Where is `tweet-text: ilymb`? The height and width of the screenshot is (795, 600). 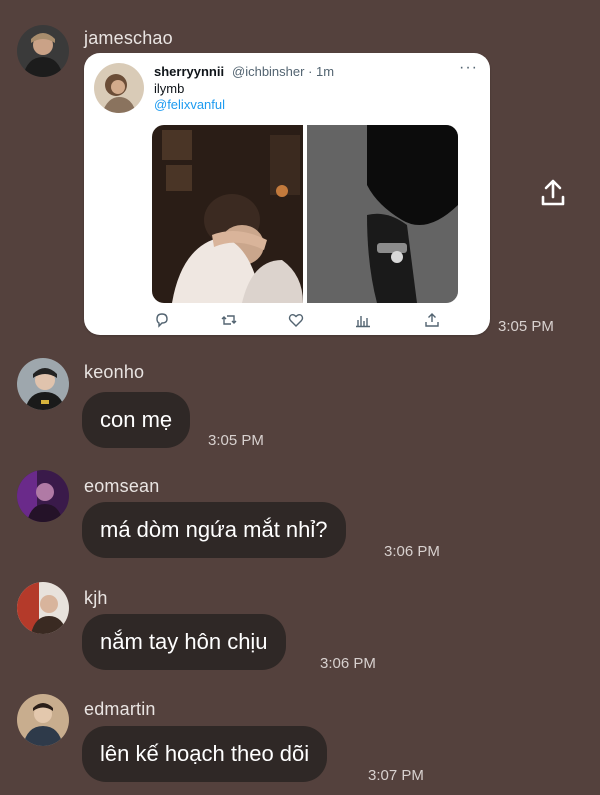
tweet-text: ilymb is located at coordinates (169, 88).